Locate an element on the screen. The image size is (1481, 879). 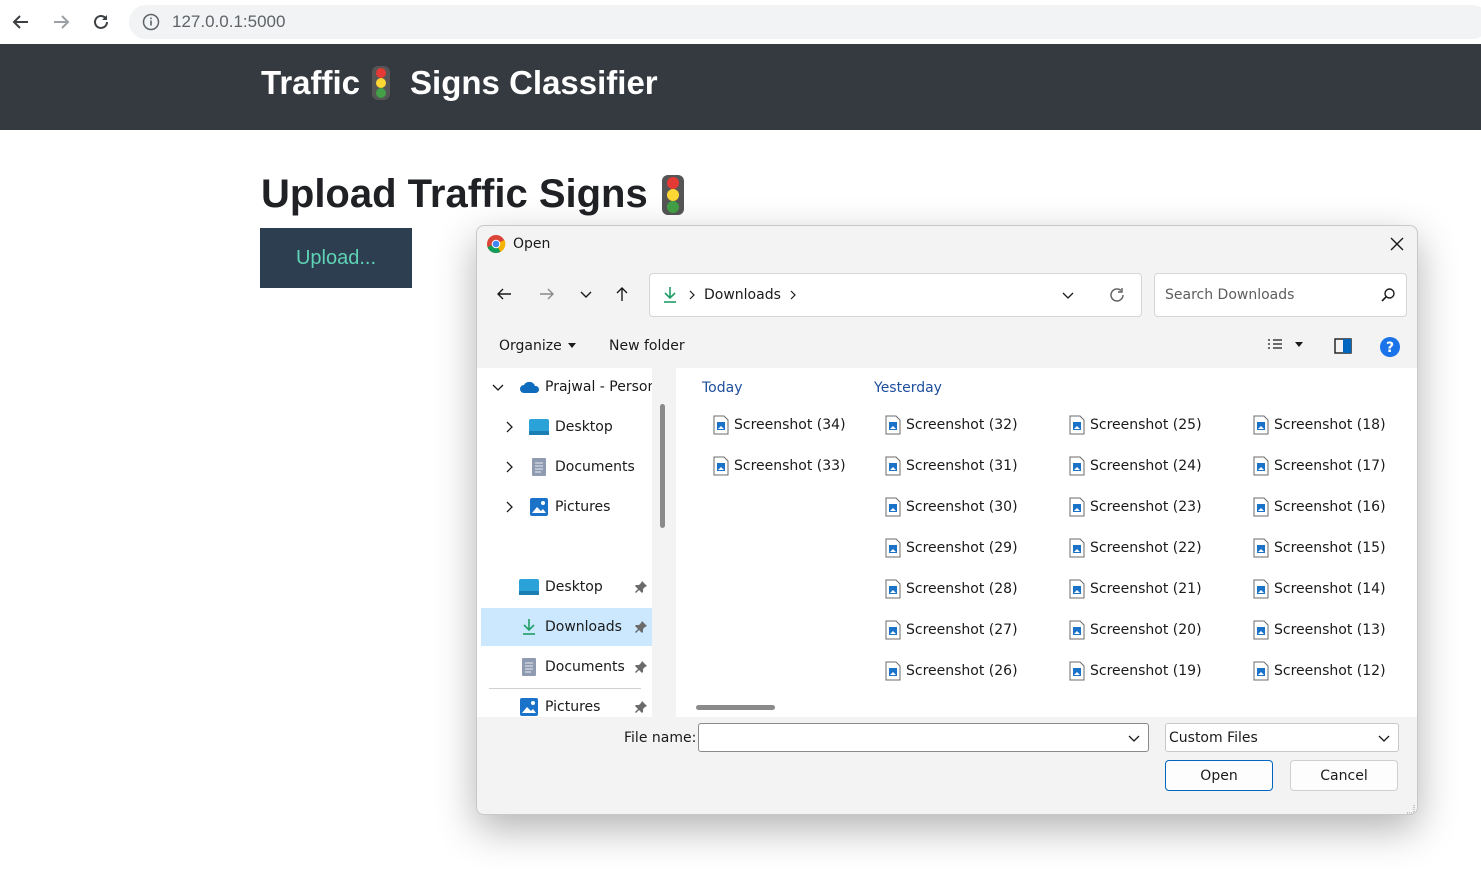
file-name: Screenshot (15) is located at coordinates (1330, 548).